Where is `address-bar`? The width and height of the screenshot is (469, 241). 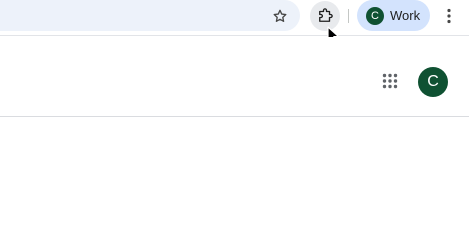 address-bar is located at coordinates (150, 15).